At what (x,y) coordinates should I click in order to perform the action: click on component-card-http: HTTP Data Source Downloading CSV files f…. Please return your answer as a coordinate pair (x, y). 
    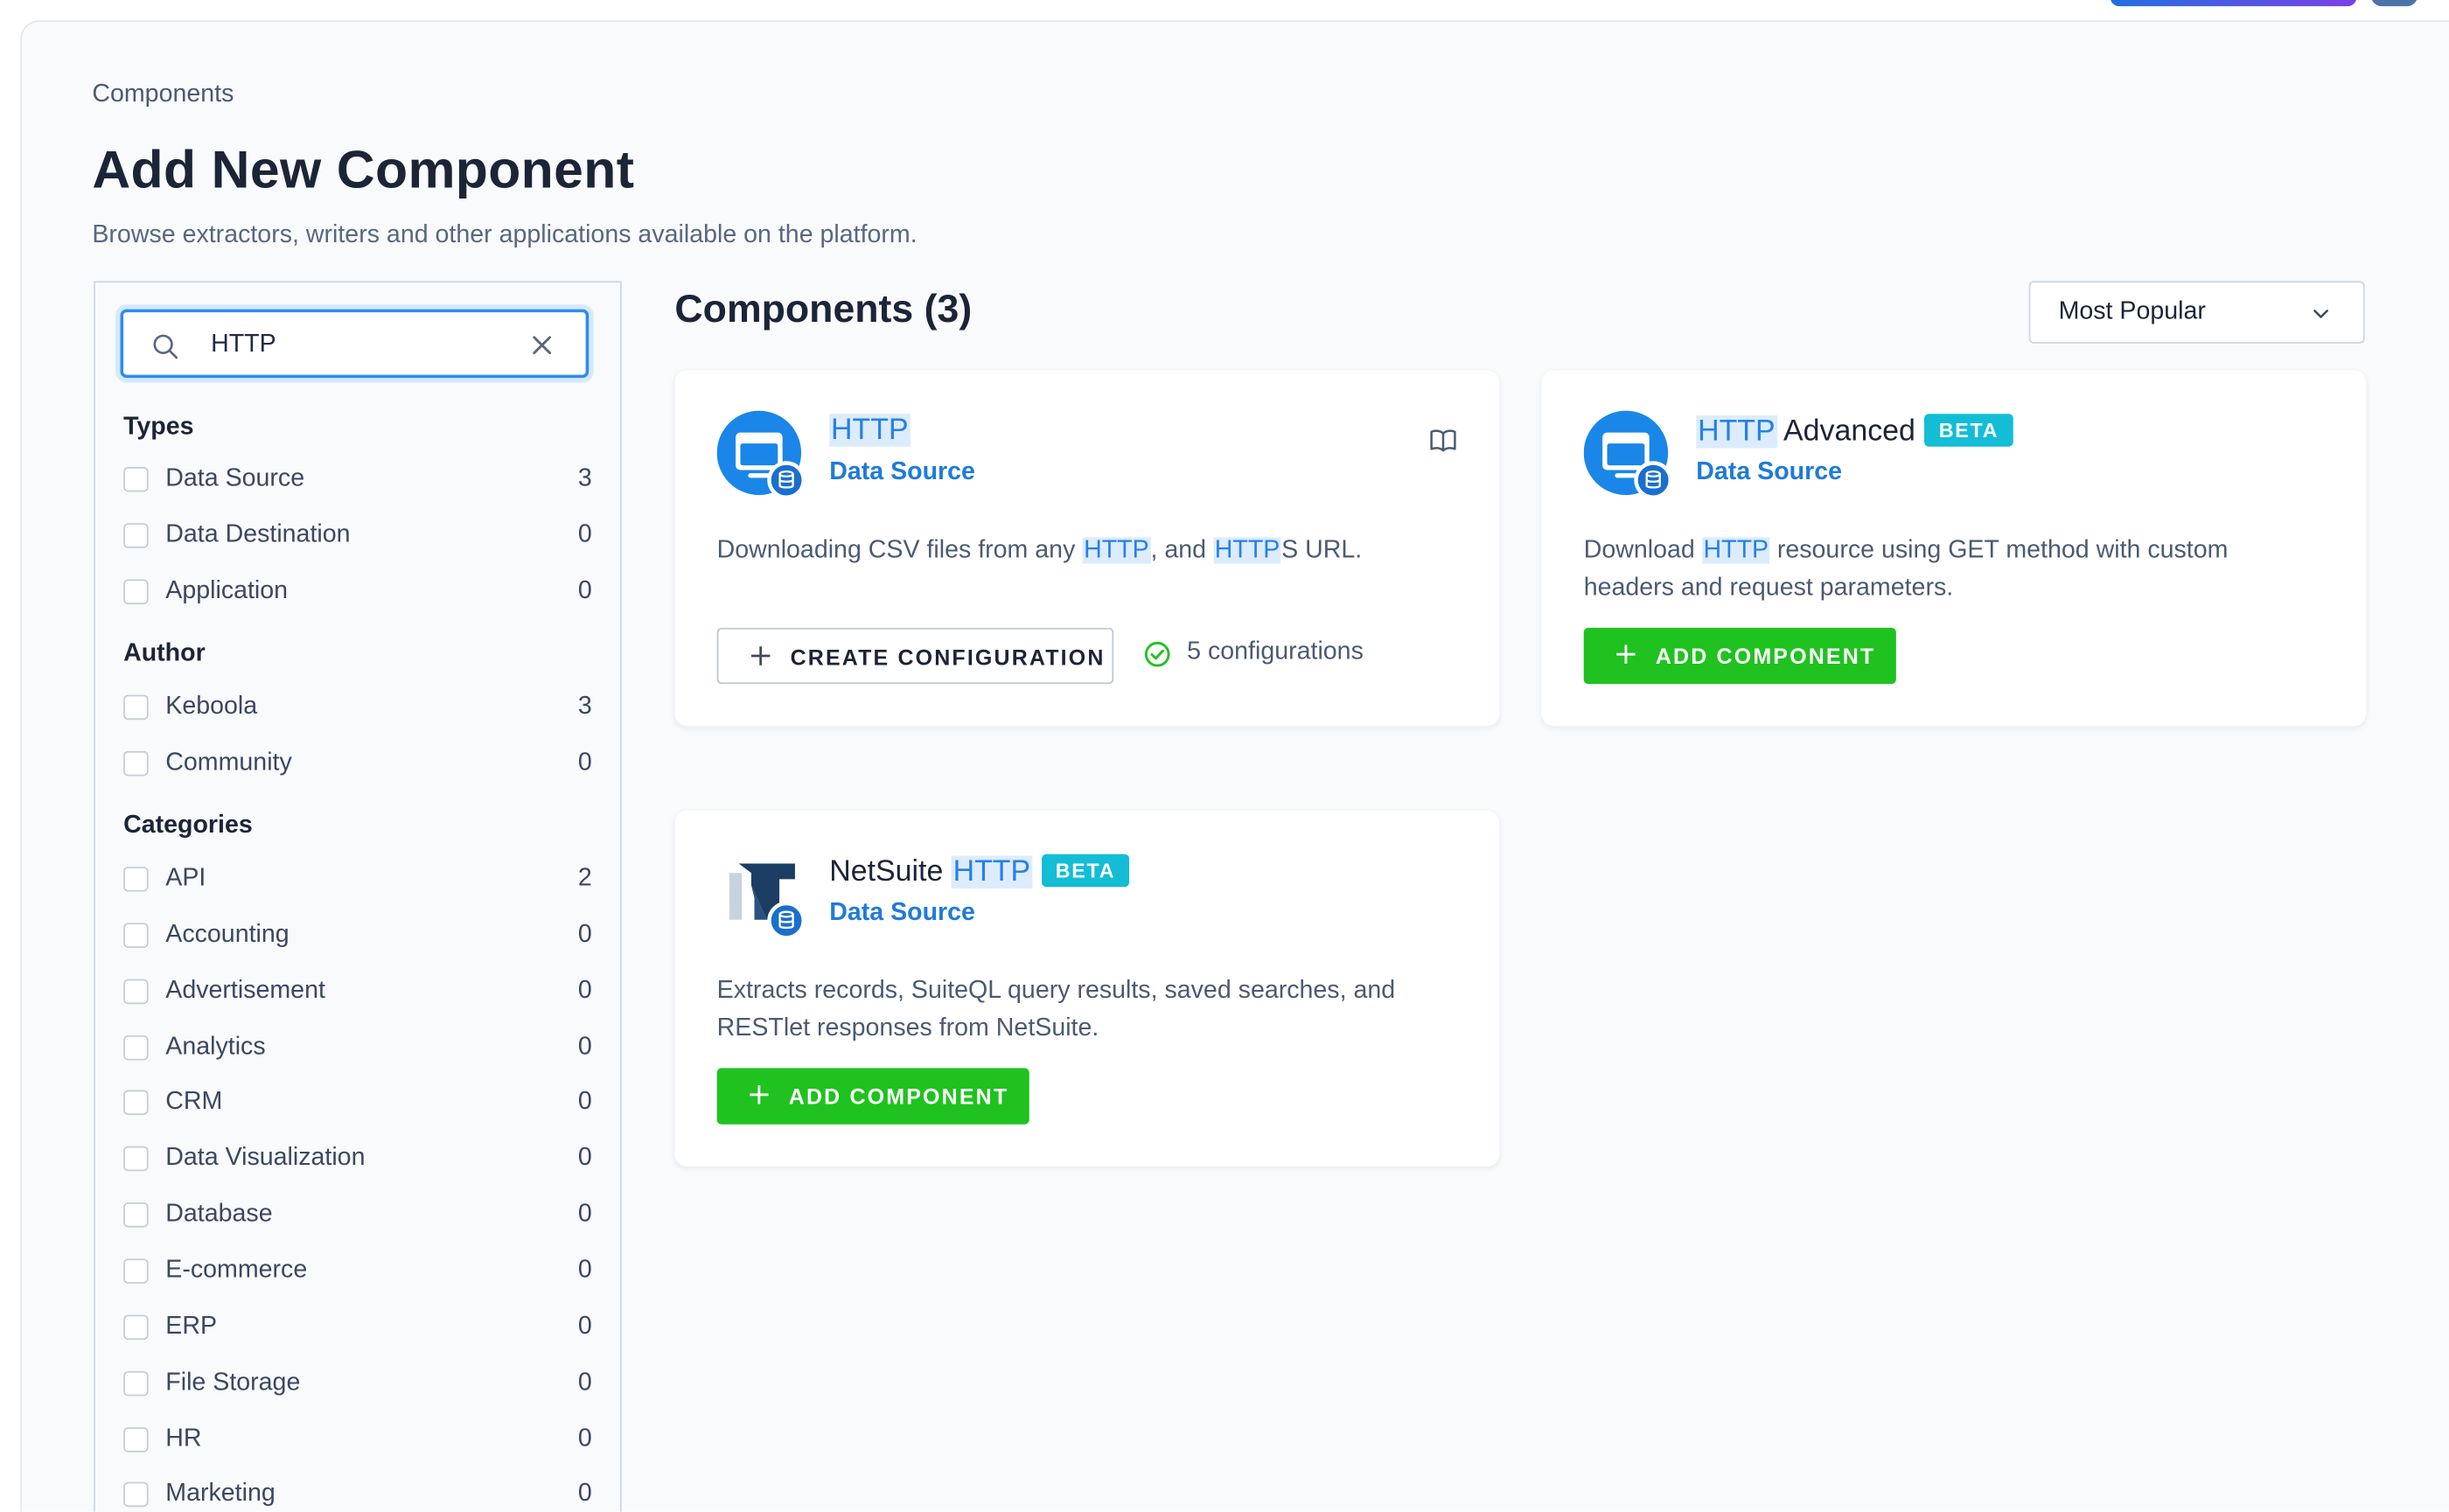
    Looking at the image, I should click on (1087, 549).